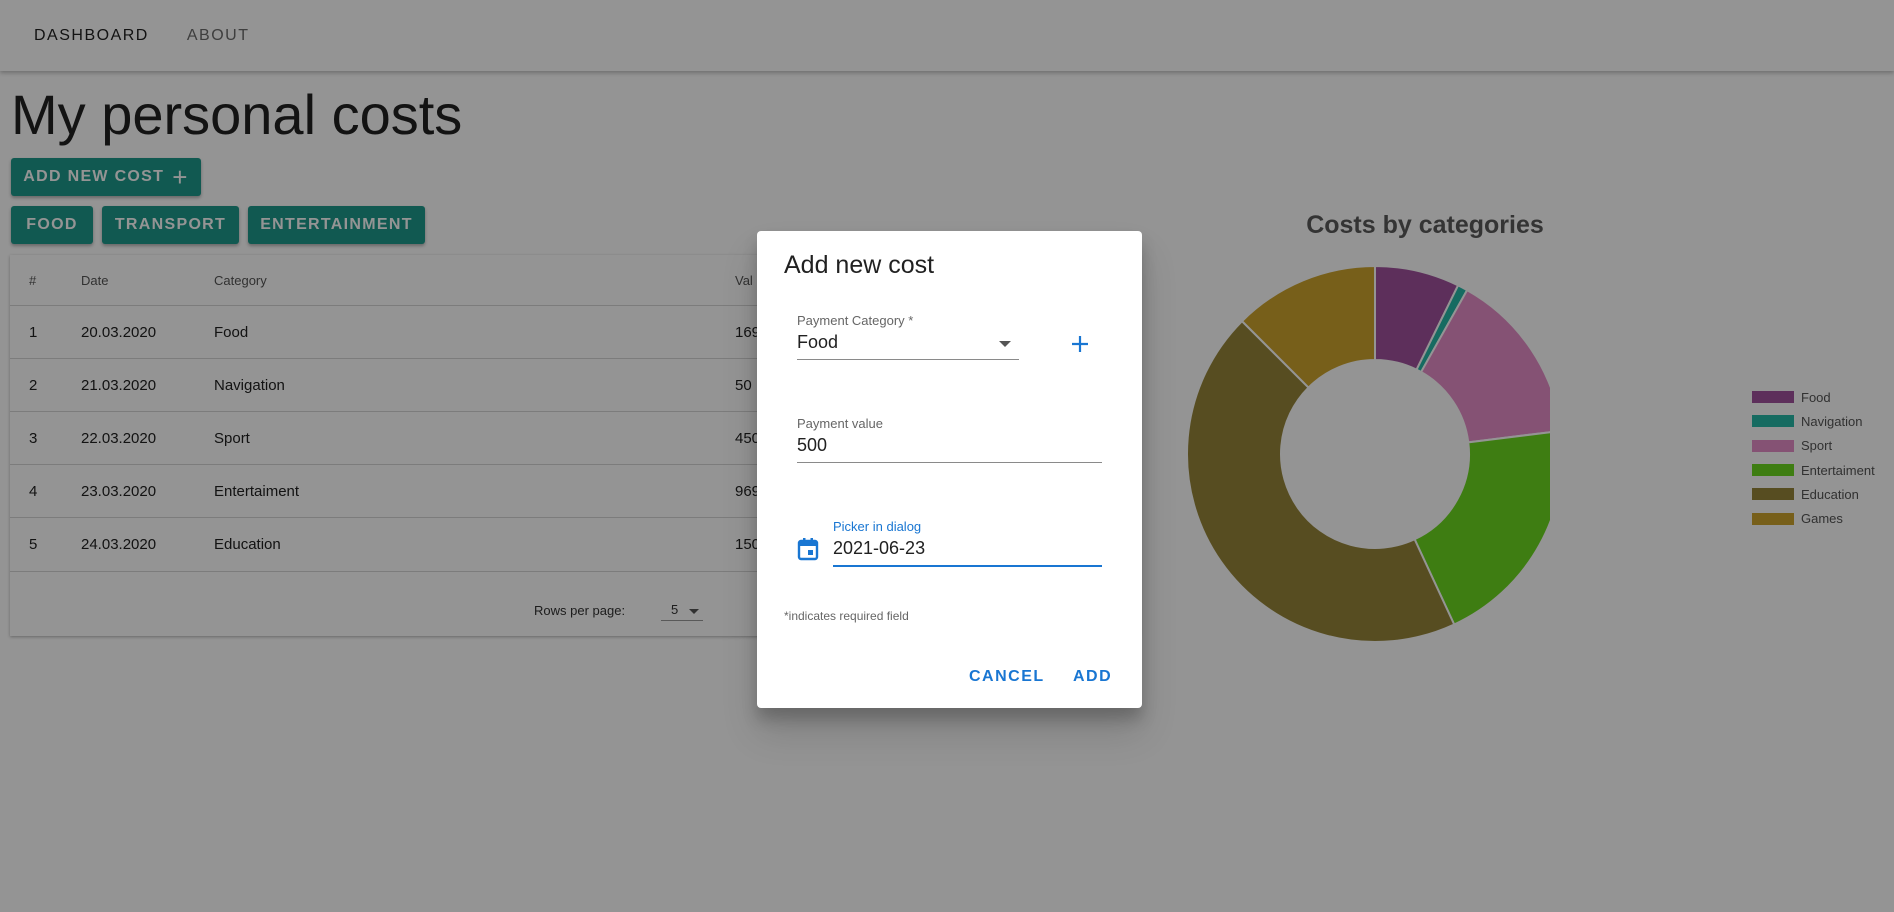  What do you see at coordinates (855, 320) in the screenshot?
I see `payment-category-label: Payment Category *` at bounding box center [855, 320].